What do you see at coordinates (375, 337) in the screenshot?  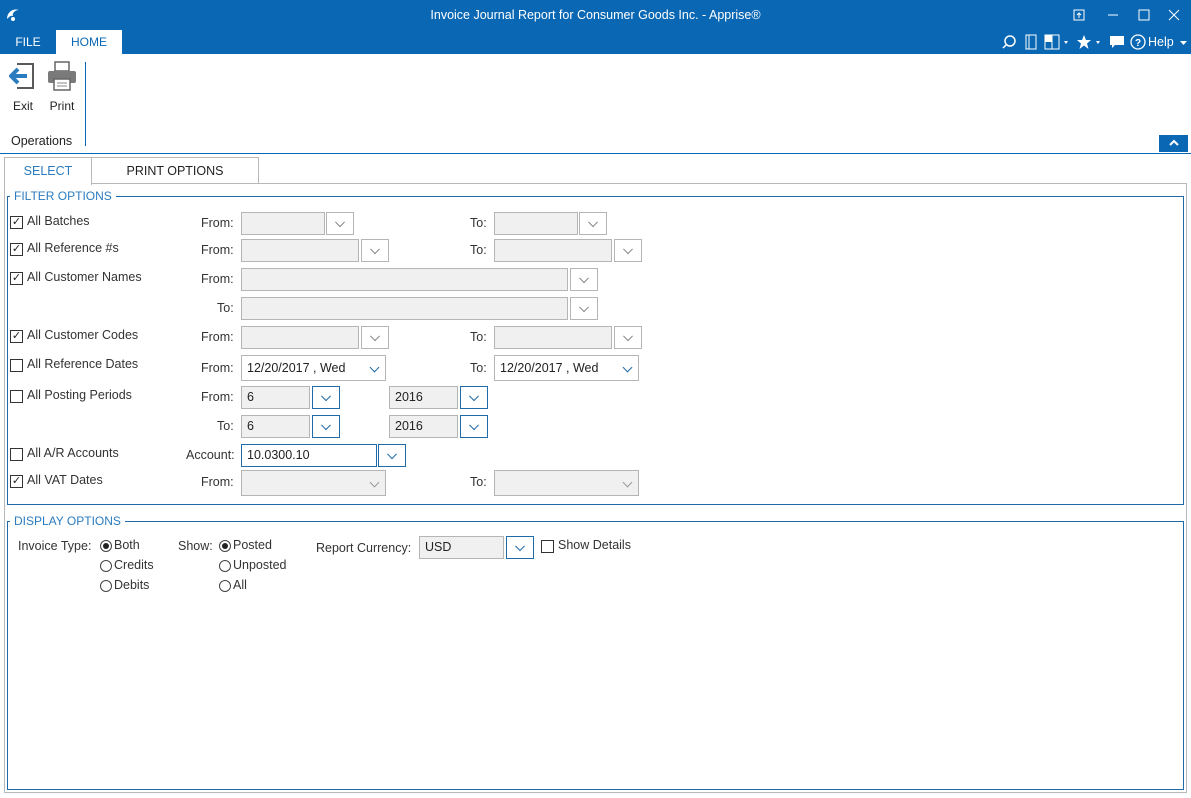 I see `customer-codes-from-dropdown` at bounding box center [375, 337].